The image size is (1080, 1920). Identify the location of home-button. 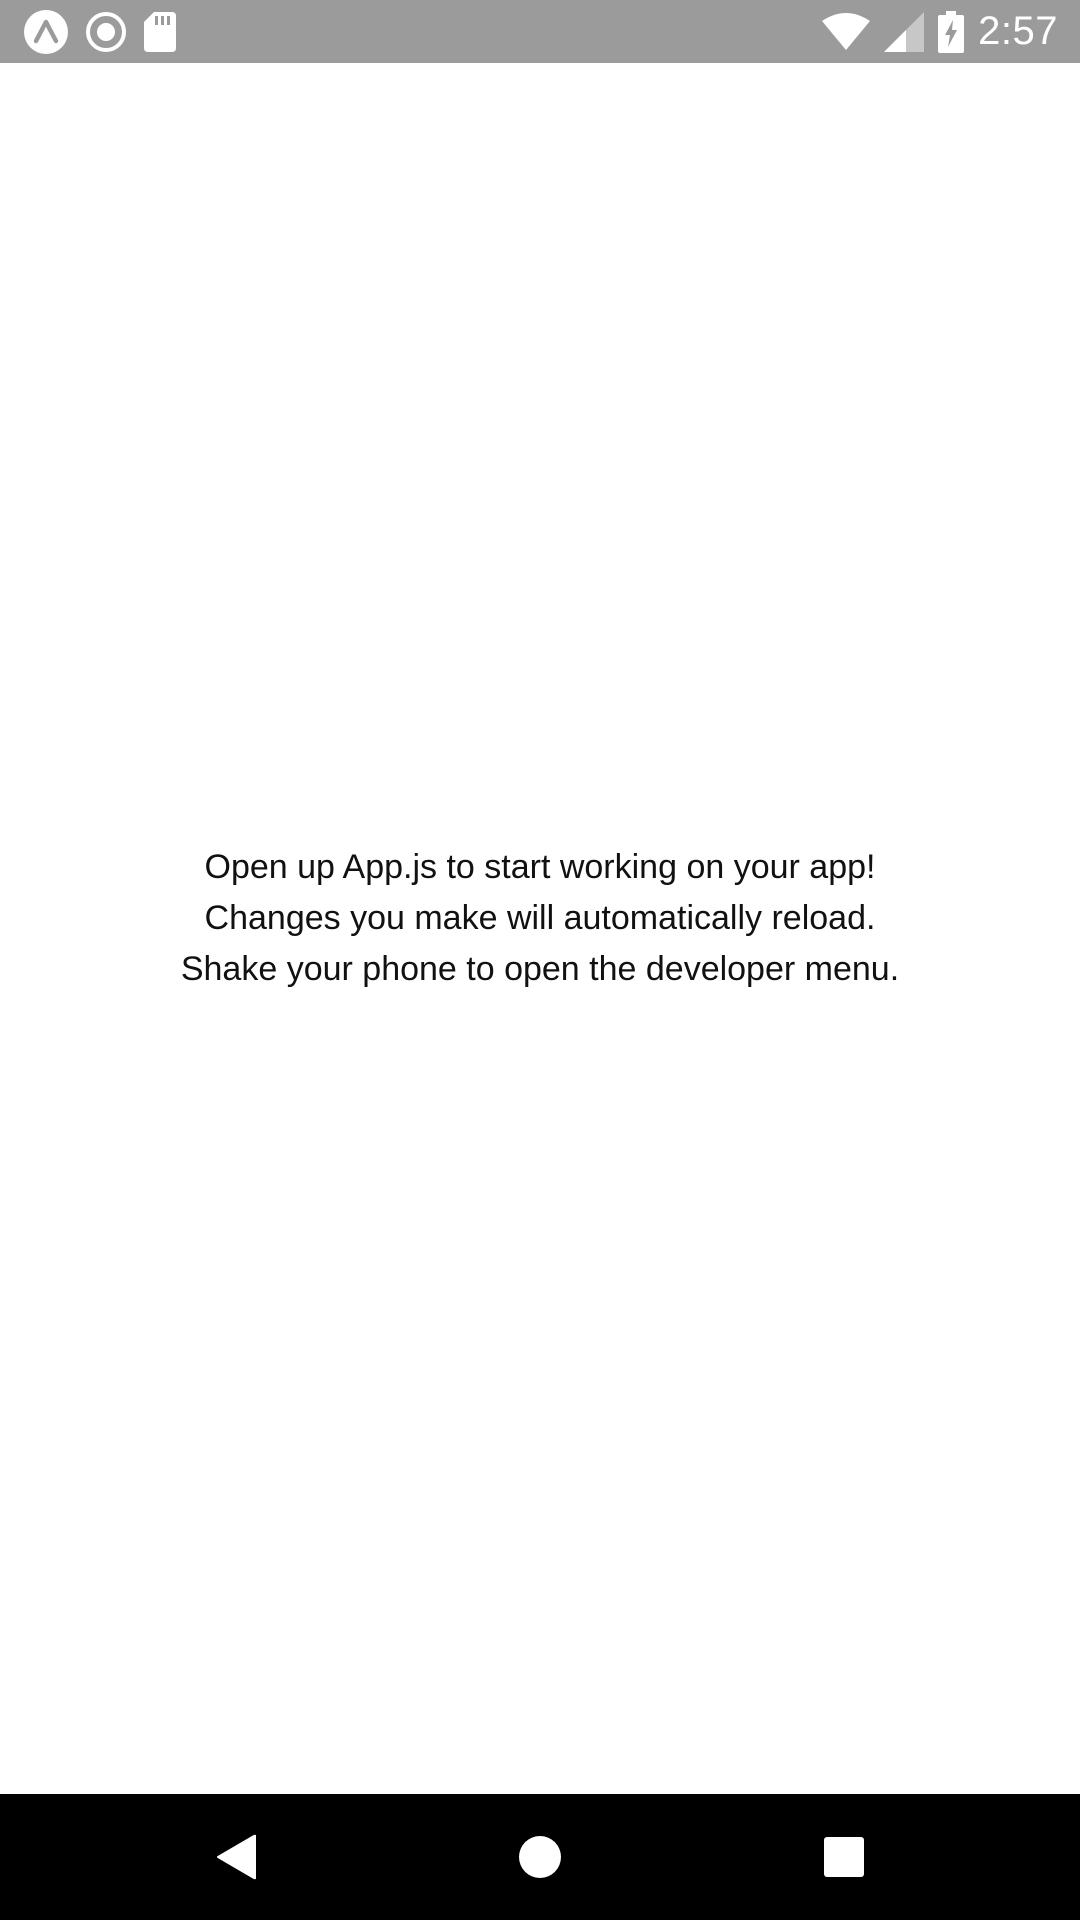
(540, 1857).